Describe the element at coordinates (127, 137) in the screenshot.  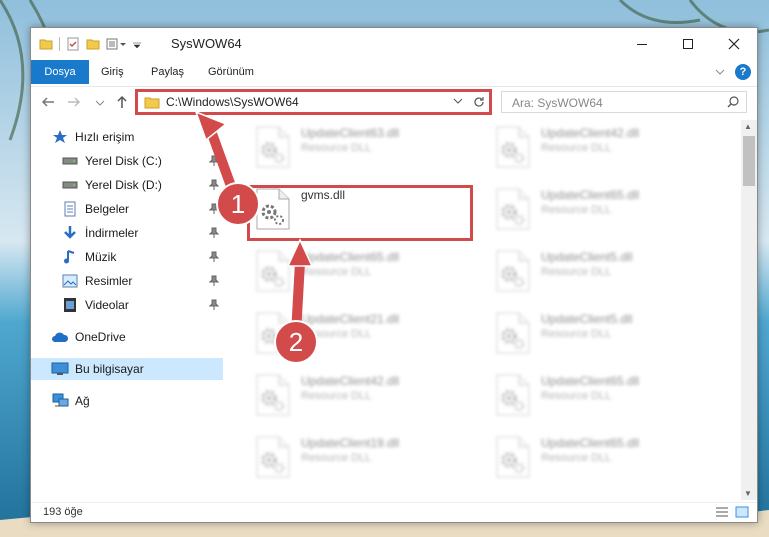
I see `sidebar-item-quick-access: Hızlı erişim` at that location.